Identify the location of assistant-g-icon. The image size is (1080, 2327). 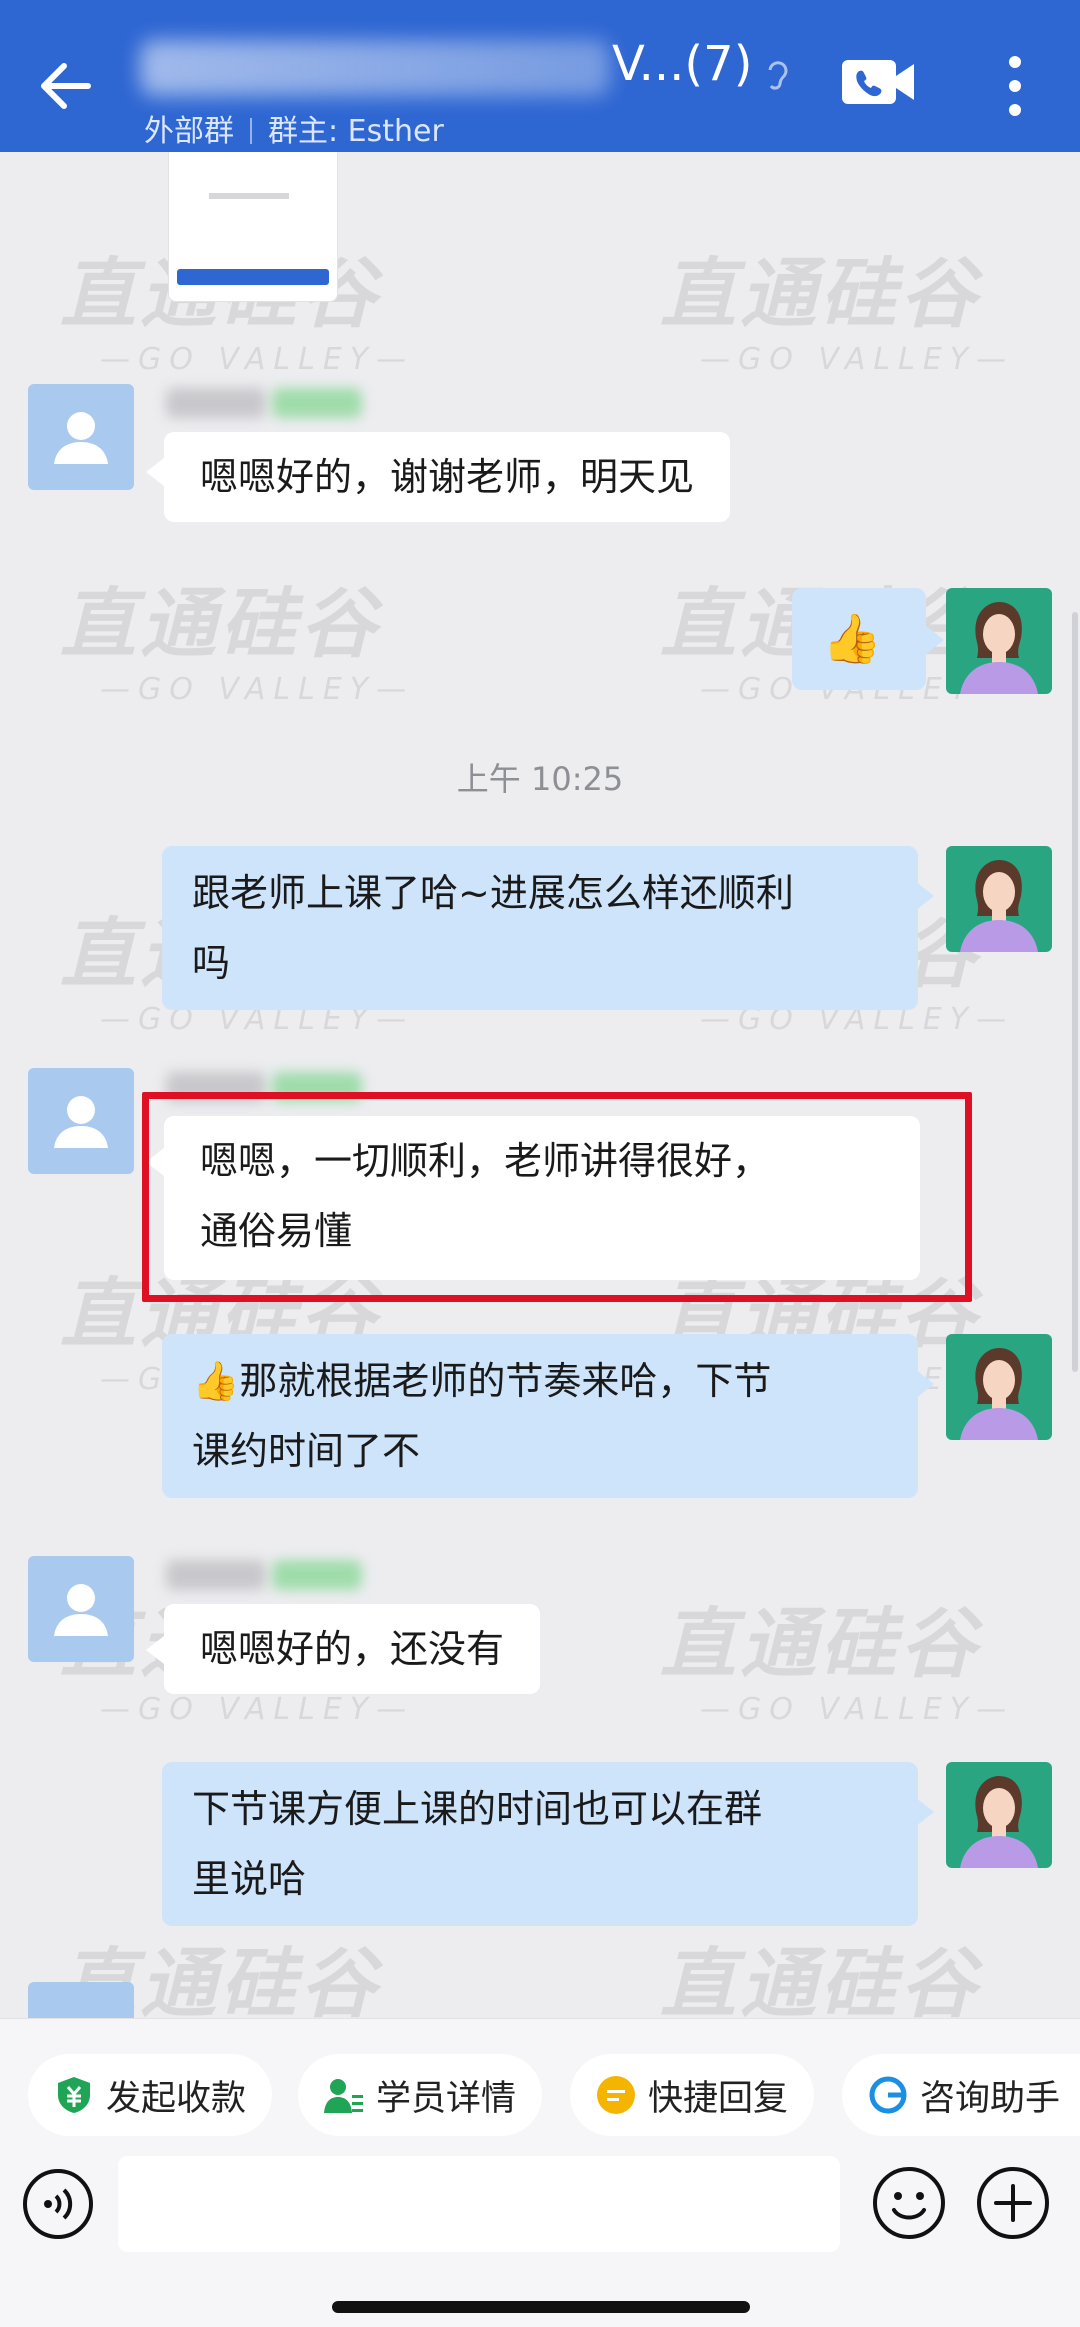
(888, 2095).